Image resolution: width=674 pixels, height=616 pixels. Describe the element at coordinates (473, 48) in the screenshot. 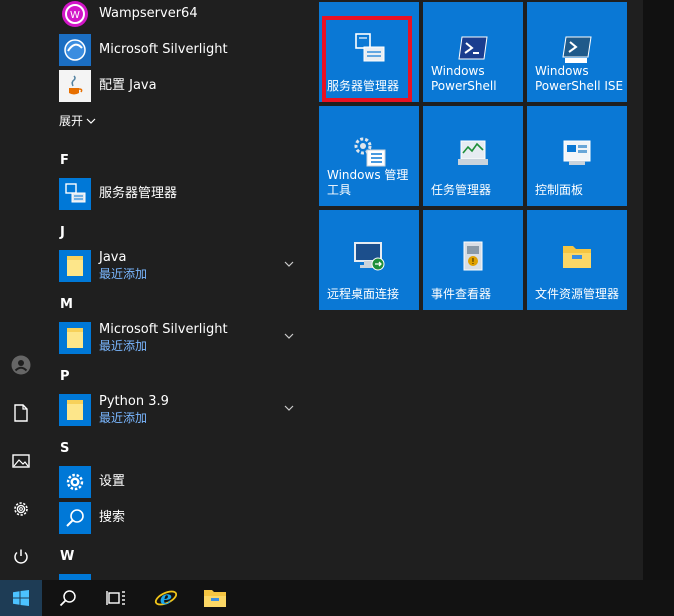

I see `powershell-icon` at that location.